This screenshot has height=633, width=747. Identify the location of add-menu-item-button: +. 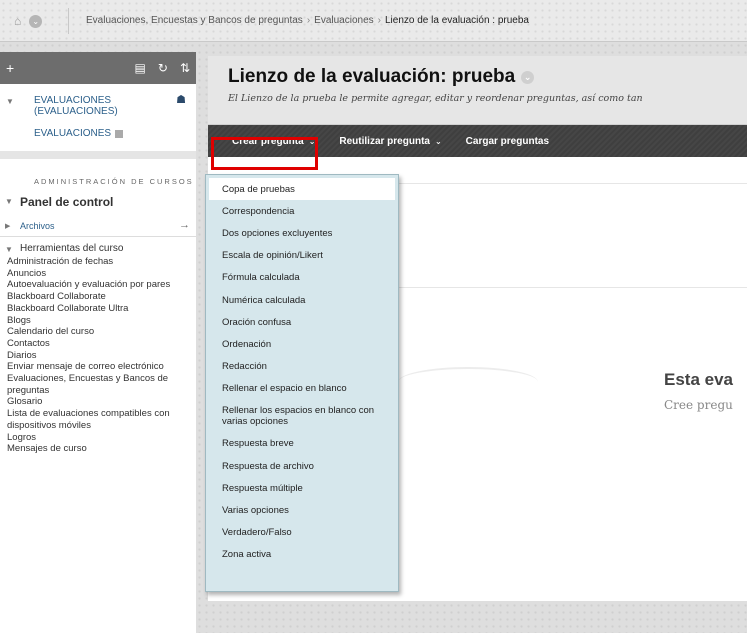
(10, 68).